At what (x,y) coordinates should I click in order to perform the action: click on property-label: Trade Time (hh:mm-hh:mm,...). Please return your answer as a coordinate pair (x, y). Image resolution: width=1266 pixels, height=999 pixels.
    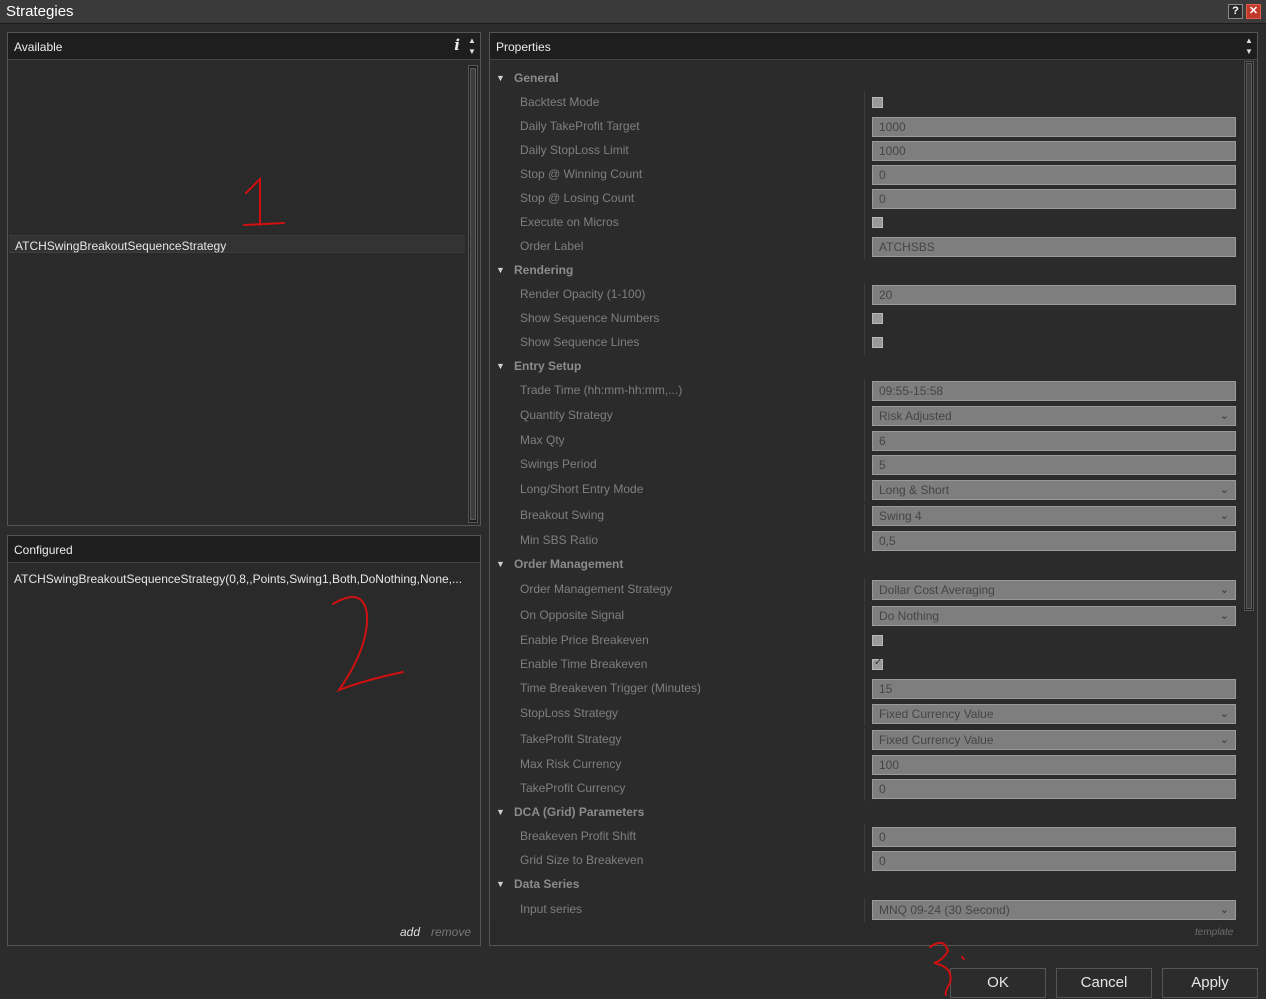
    Looking at the image, I should click on (601, 390).